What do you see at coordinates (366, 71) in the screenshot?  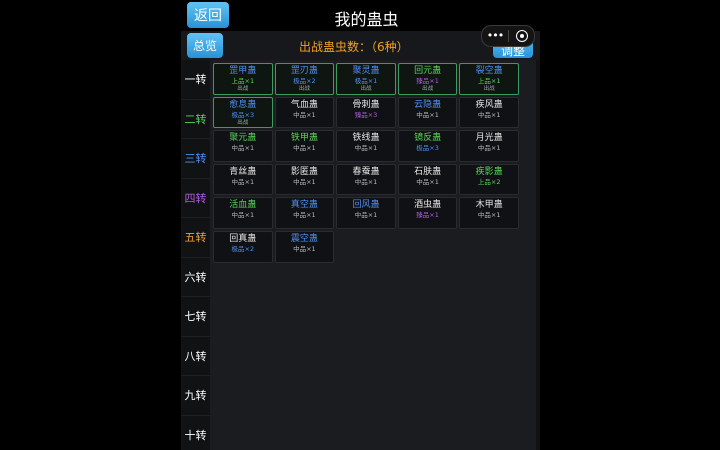 I see `gu-name: 聚灵蛊` at bounding box center [366, 71].